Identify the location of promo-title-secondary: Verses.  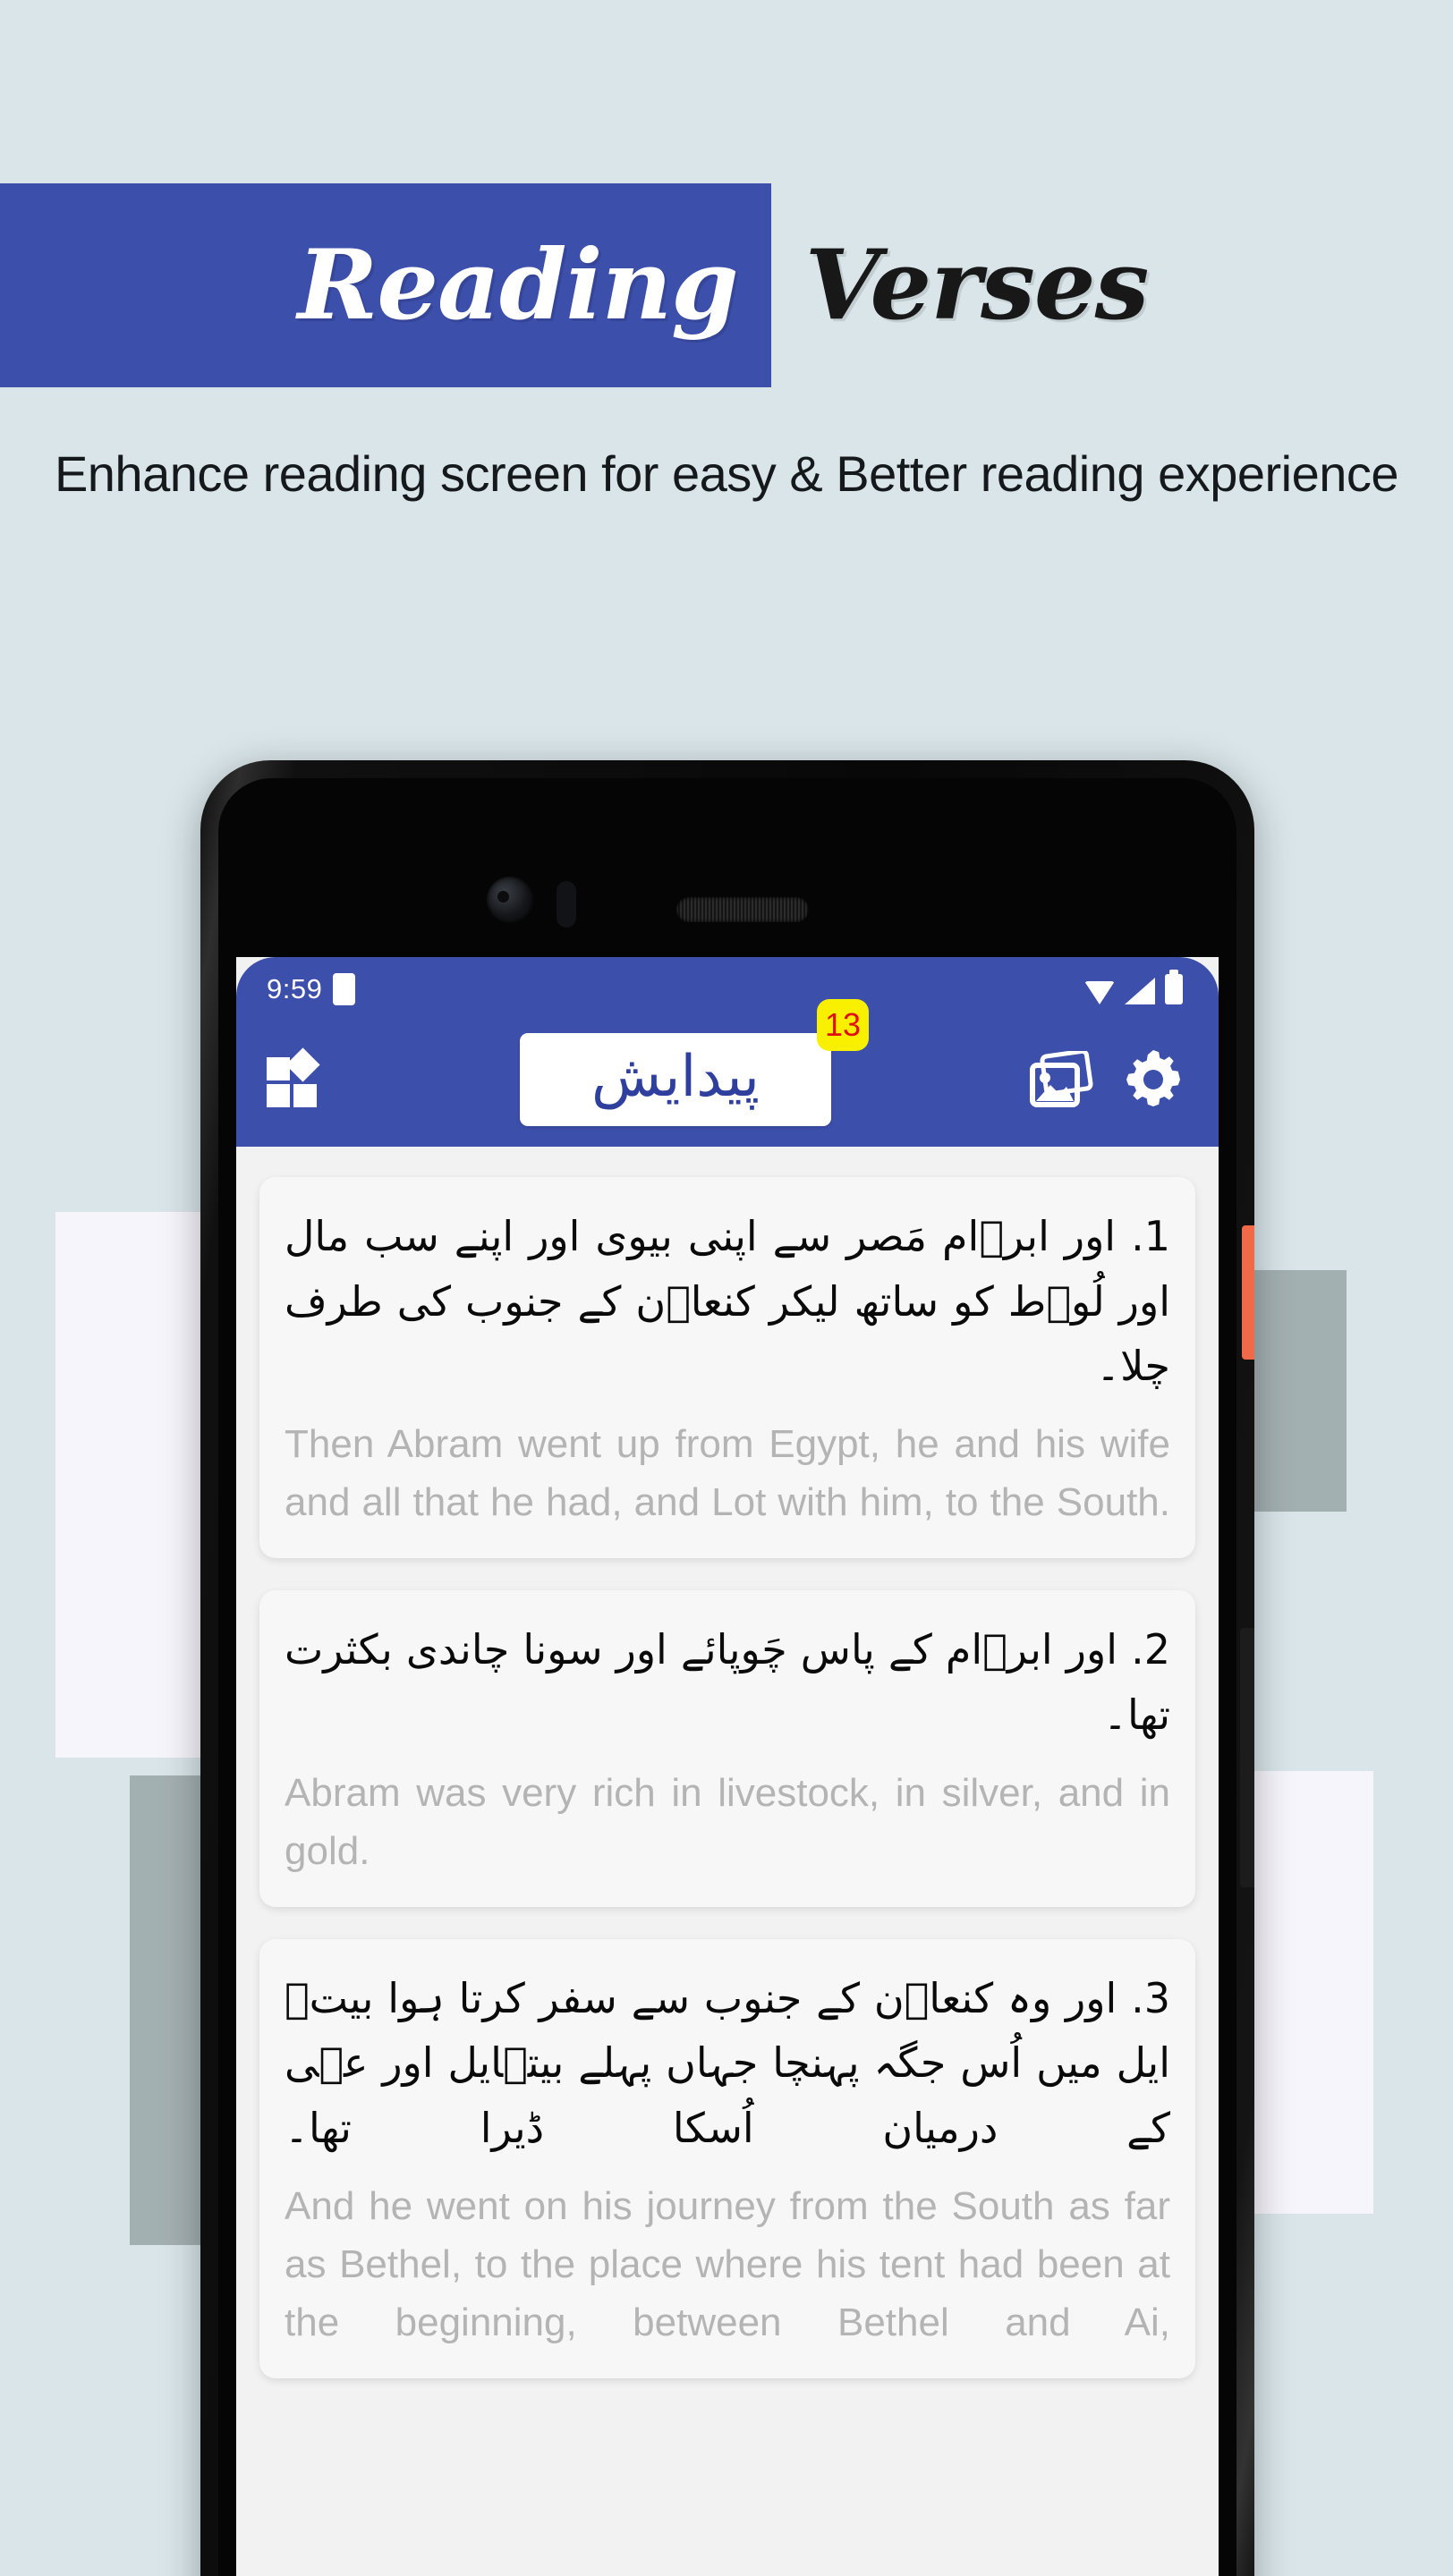
(977, 285).